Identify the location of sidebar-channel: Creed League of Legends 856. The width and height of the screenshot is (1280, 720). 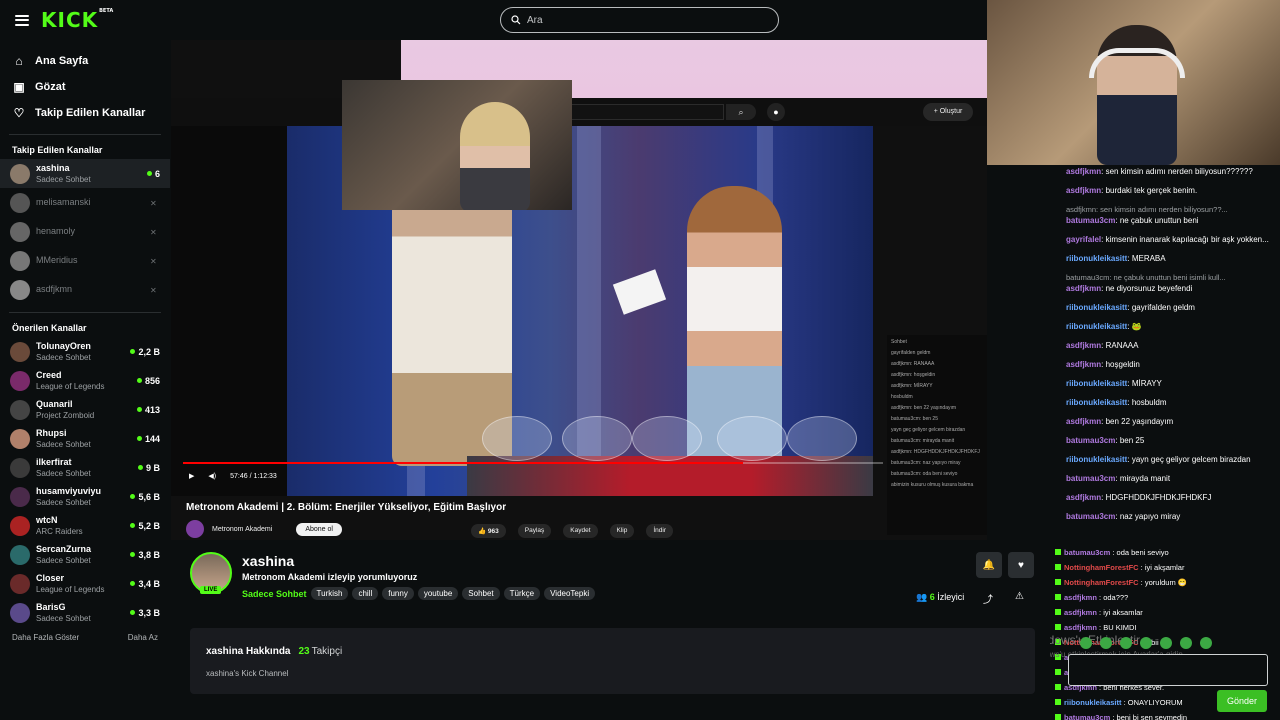
(85, 380).